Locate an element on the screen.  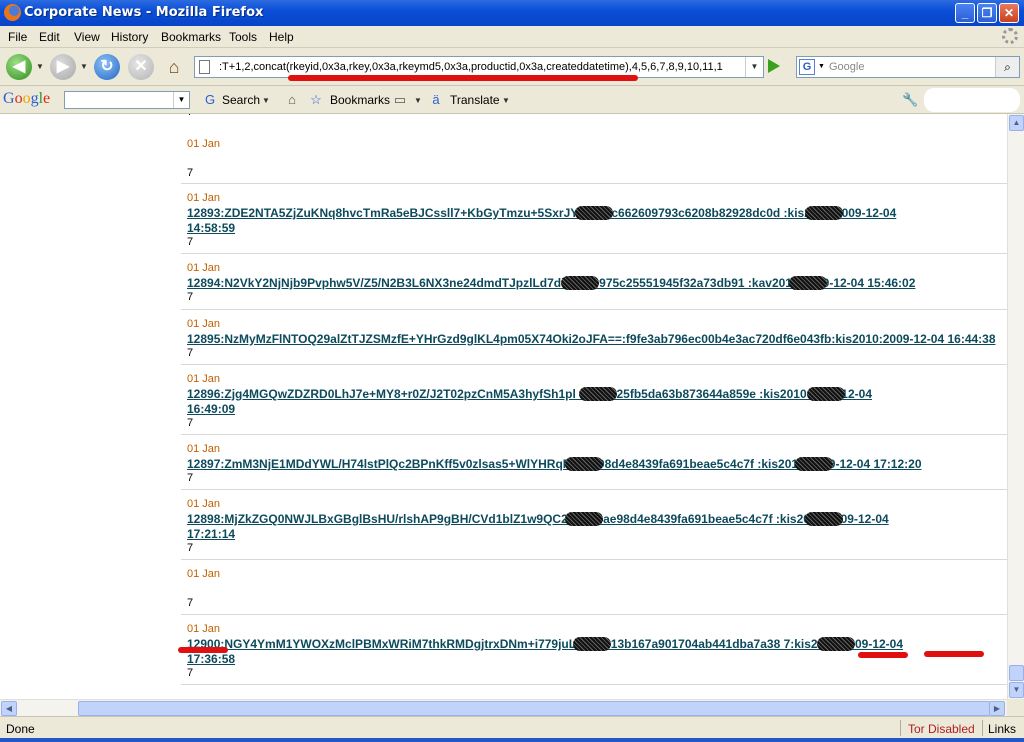
menu-view: View is located at coordinates (87, 37).